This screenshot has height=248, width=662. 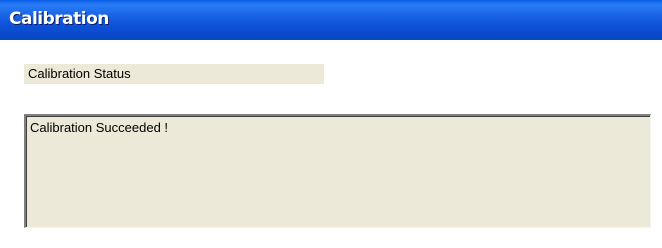 I want to click on calibration-status-label: Calibration Status, so click(x=174, y=74).